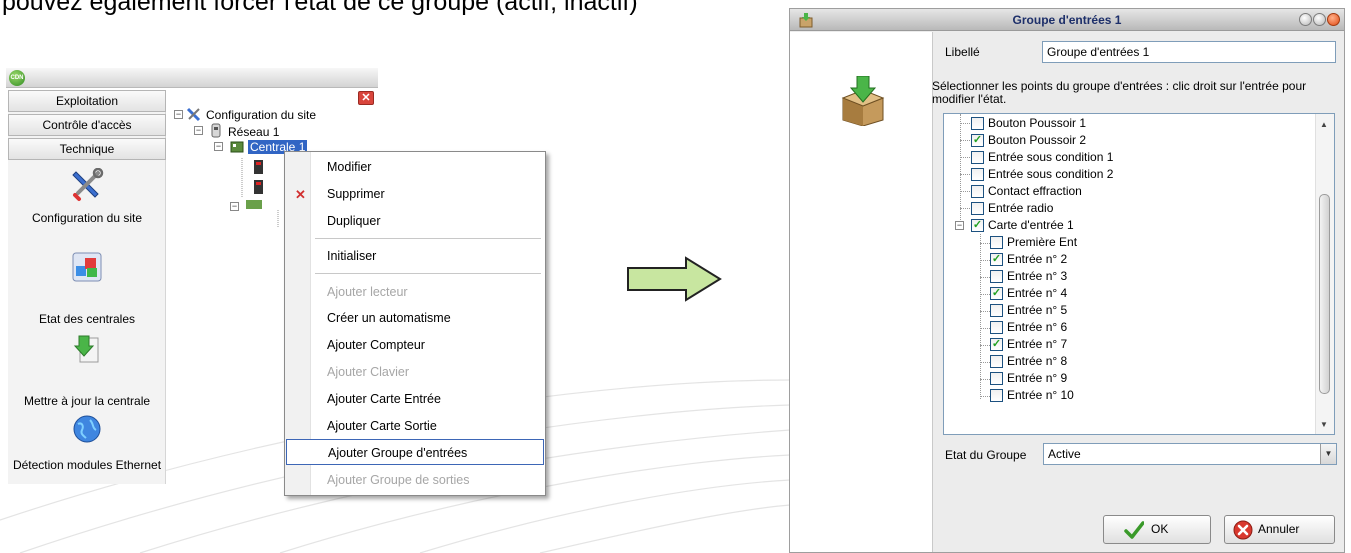 The image size is (1351, 553). I want to click on controller-icon, so click(237, 147).